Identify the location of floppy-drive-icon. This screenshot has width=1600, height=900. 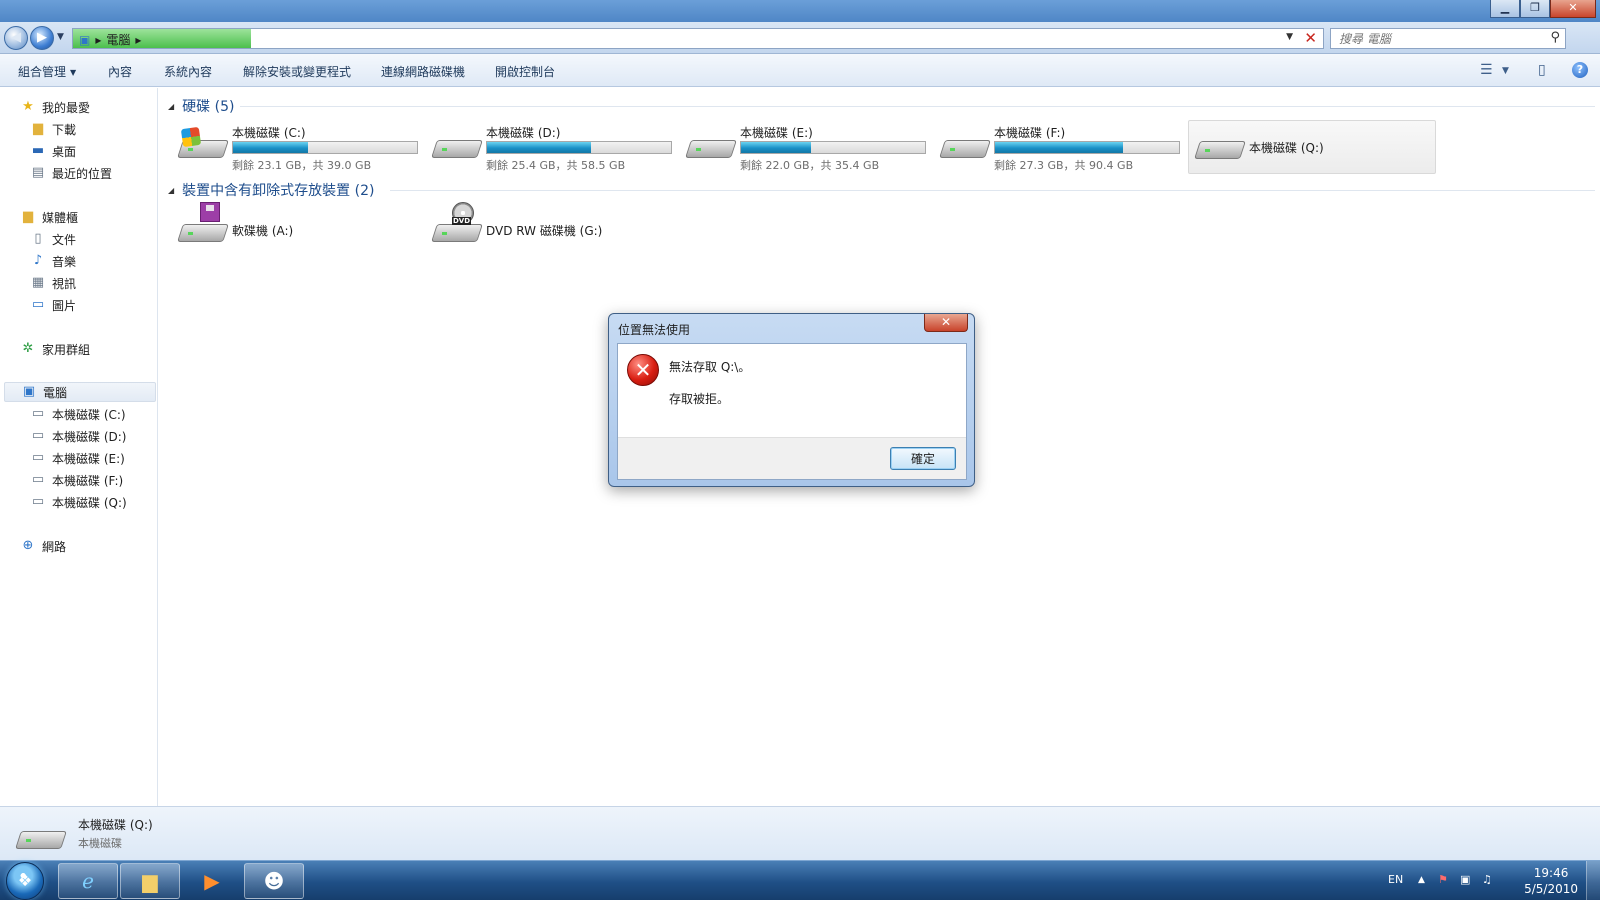
(203, 223).